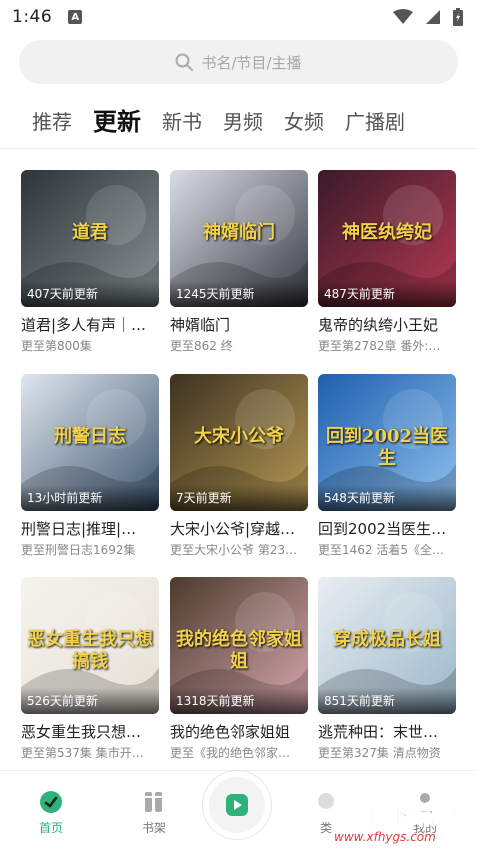 This screenshot has width=477, height=848. I want to click on update-badge-text: 407天前更新, so click(62, 294).